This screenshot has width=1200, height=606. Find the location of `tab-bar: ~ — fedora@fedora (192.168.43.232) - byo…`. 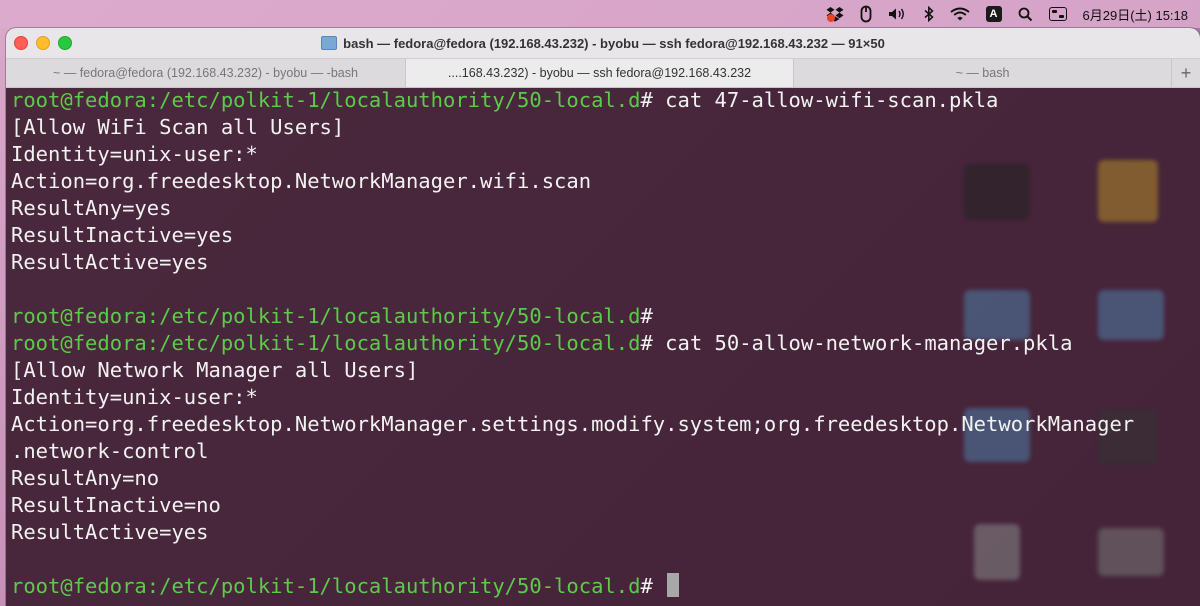

tab-bar: ~ — fedora@fedora (192.168.43.232) - byo… is located at coordinates (603, 73).